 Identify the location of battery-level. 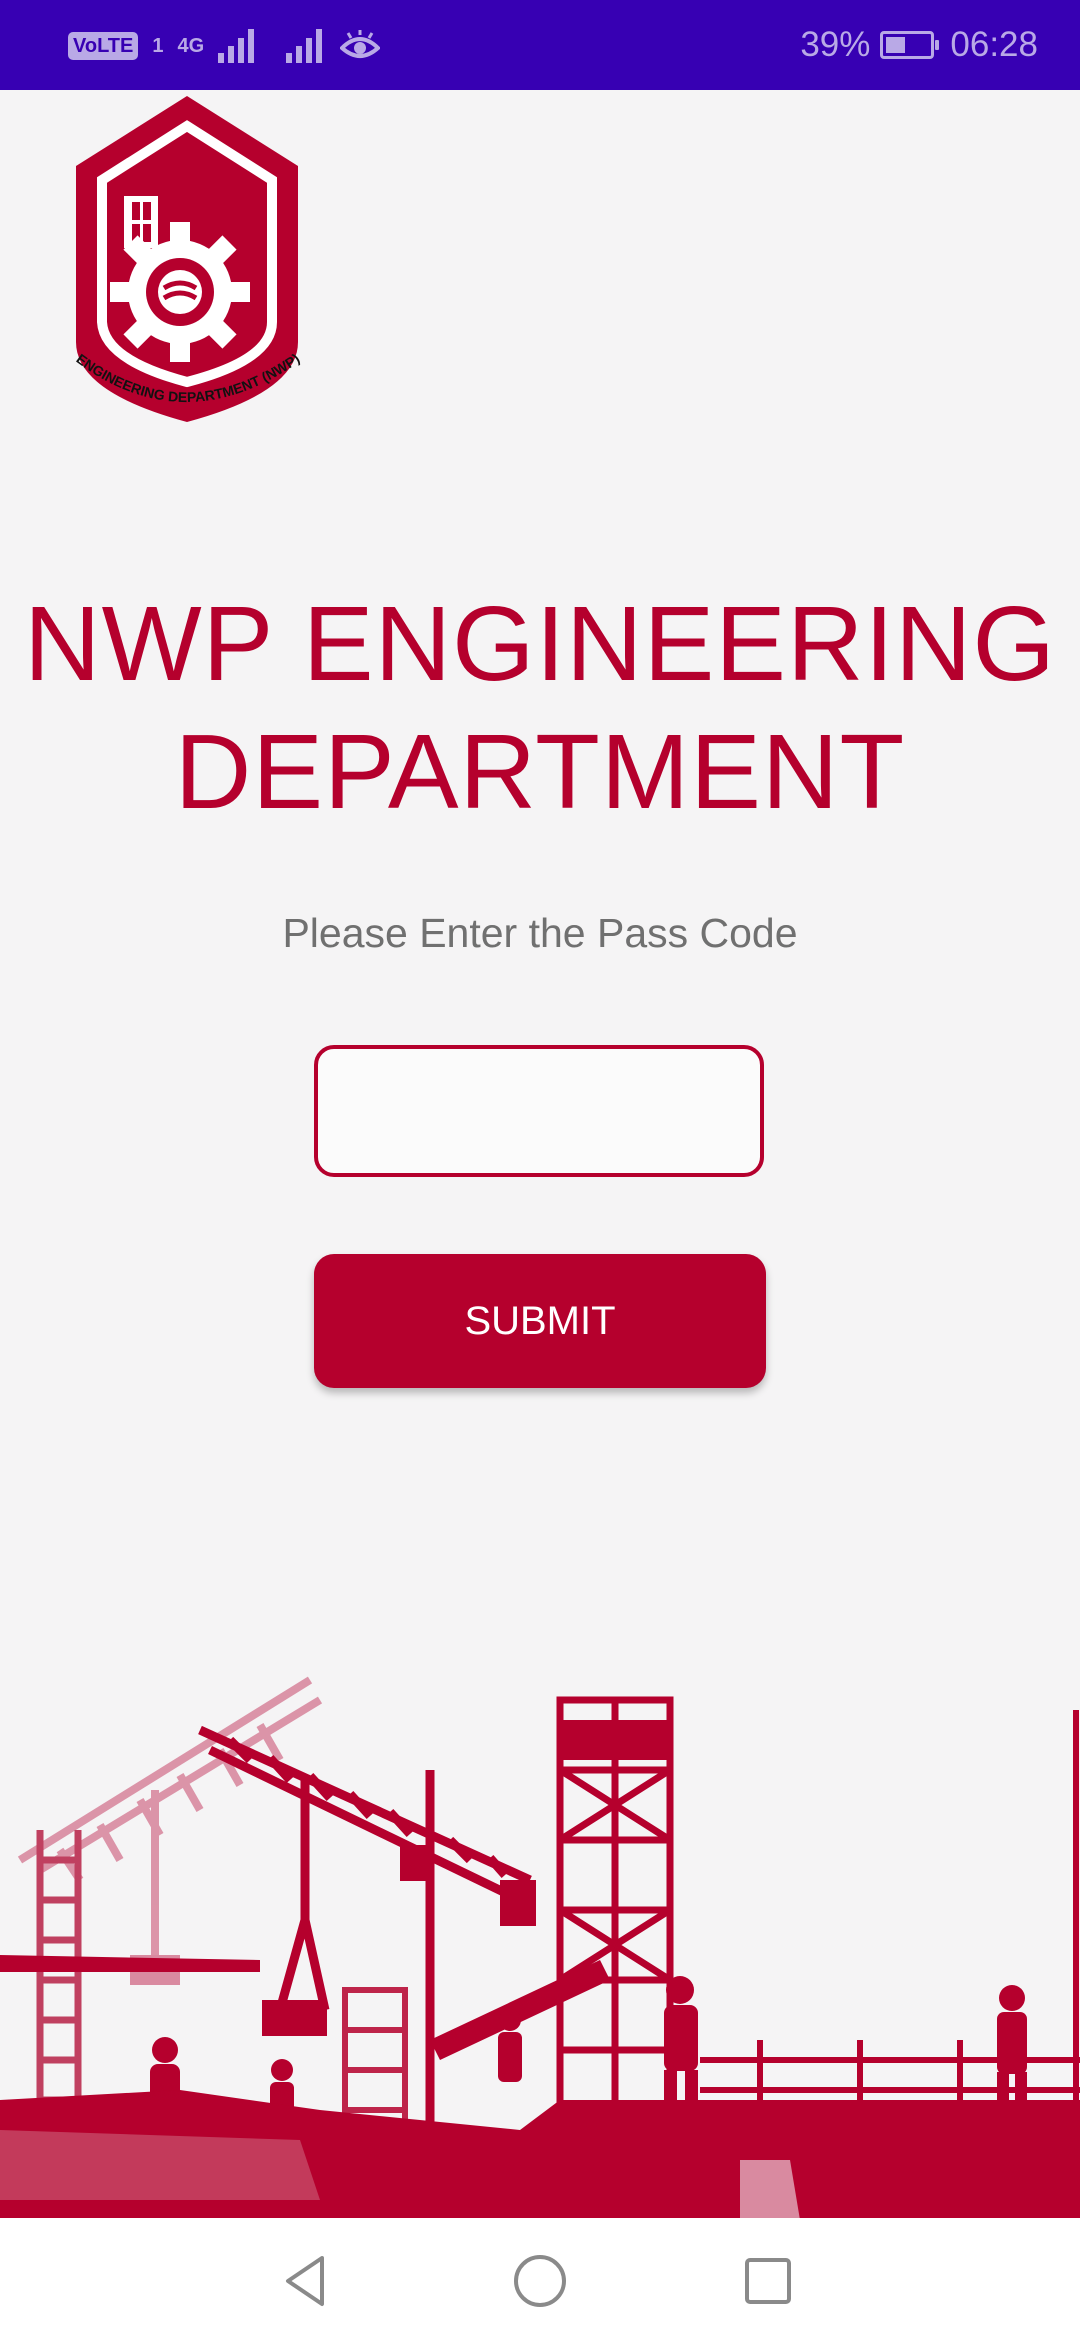
(896, 45).